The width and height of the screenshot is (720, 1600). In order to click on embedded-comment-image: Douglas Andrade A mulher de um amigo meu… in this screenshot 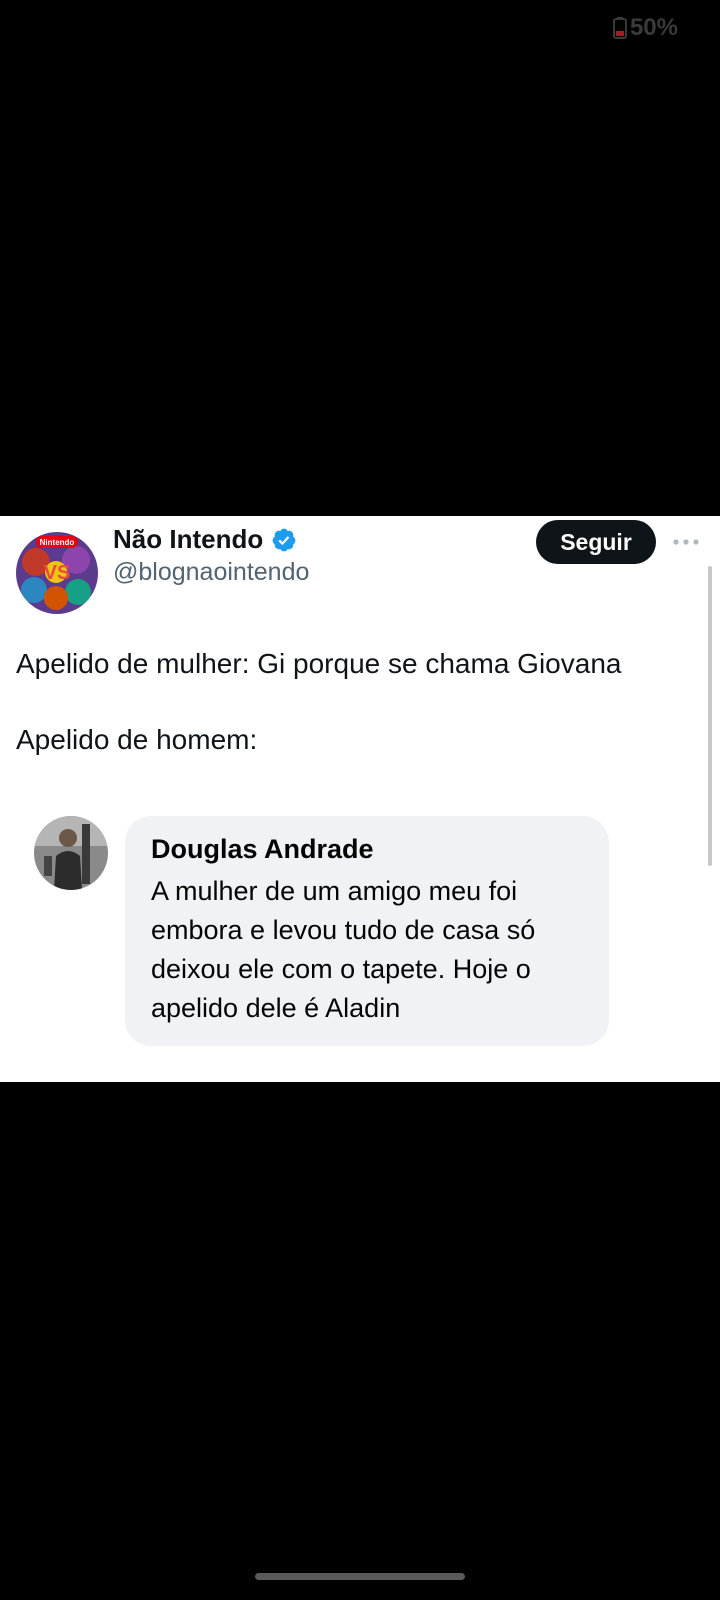, I will do `click(330, 936)`.